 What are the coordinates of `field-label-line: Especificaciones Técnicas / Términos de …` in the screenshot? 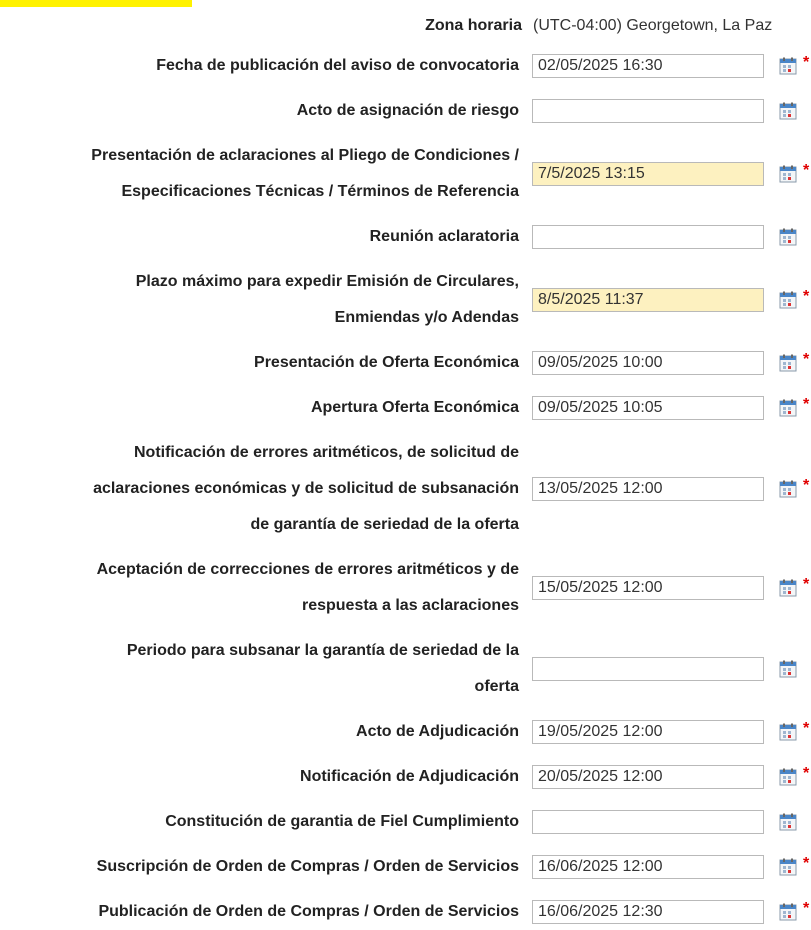 It's located at (320, 191).